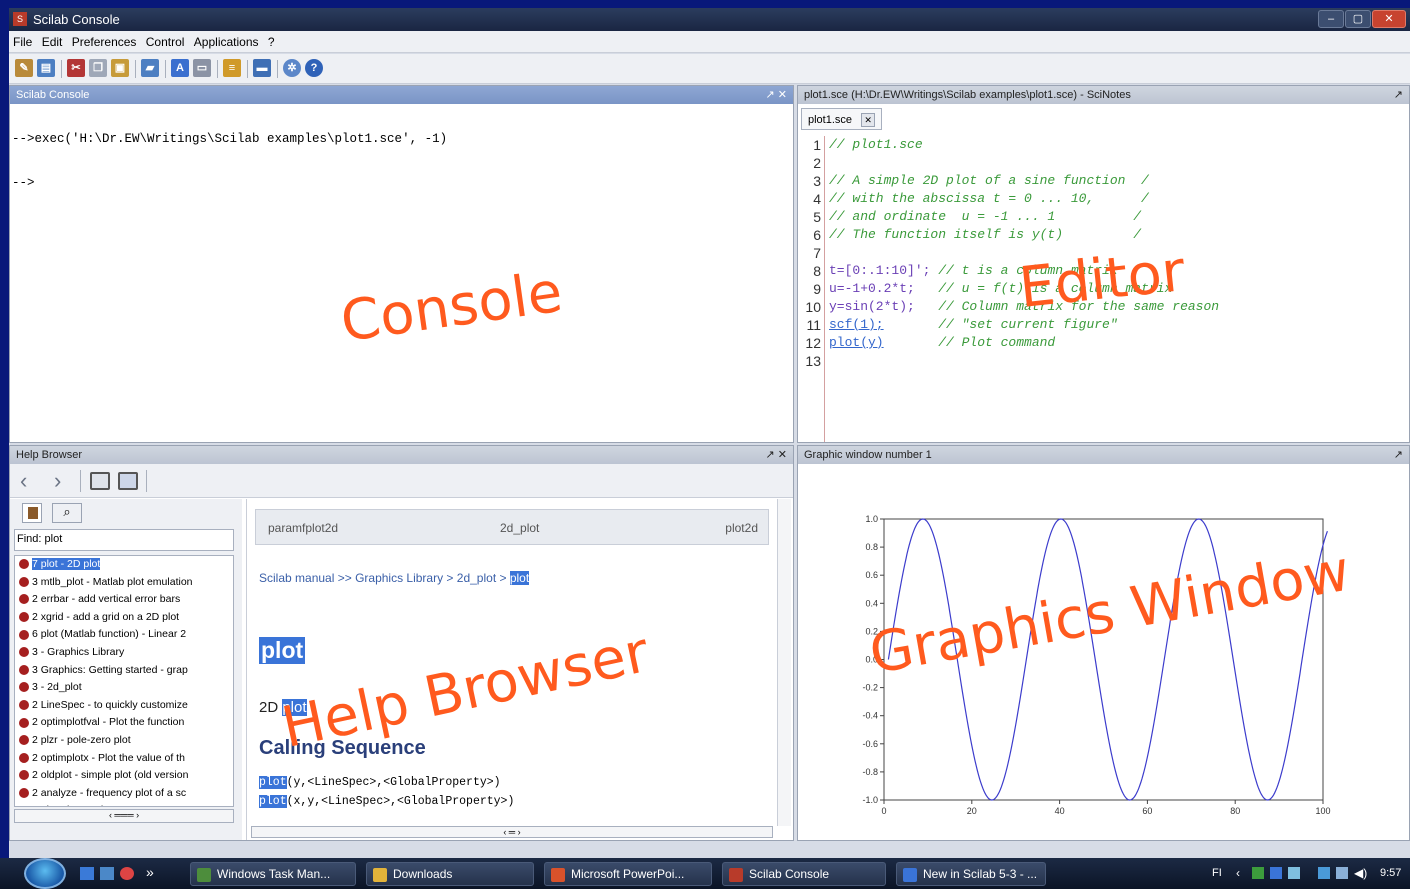  I want to click on graphics-header-title: Graphic window number 1, so click(868, 455).